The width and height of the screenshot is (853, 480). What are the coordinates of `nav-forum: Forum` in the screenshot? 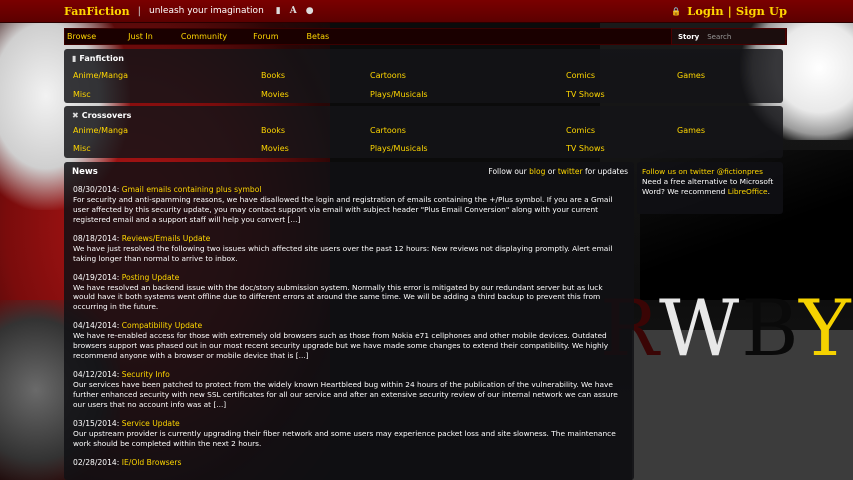 It's located at (265, 36).